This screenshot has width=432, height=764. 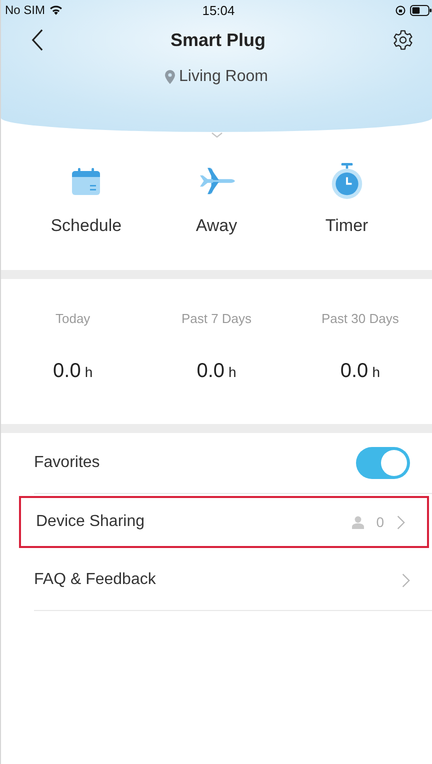 I want to click on mode-button: Schedule, so click(x=86, y=216).